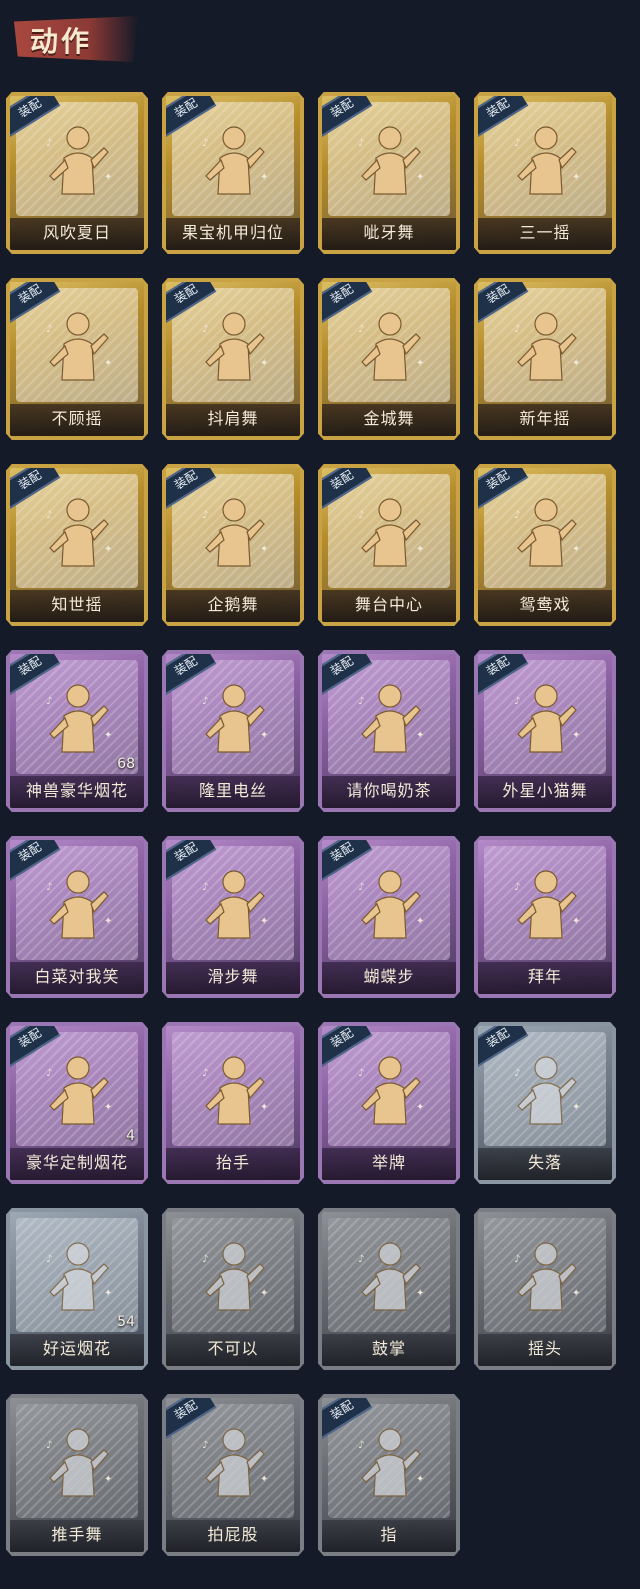 The image size is (640, 1589). I want to click on figure-shake-icon: ♪ ✦, so click(546, 163).